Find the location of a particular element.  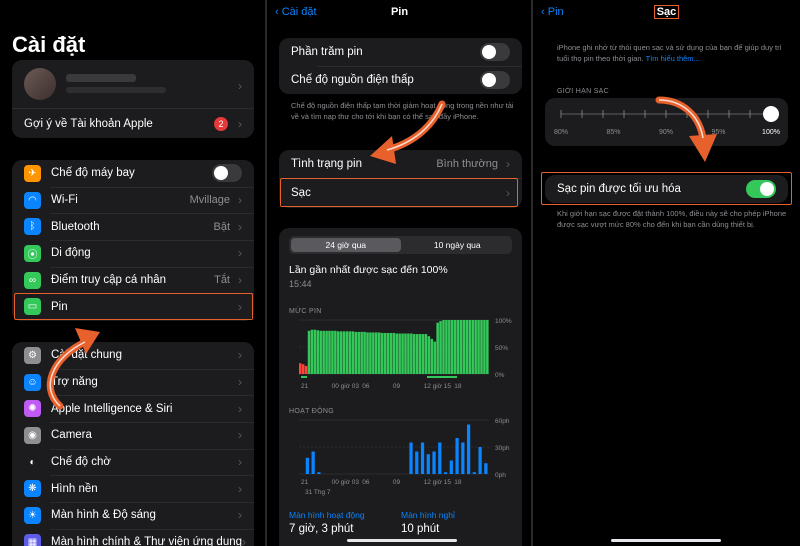

back-button: ‹ Cài đặt is located at coordinates (296, 12).